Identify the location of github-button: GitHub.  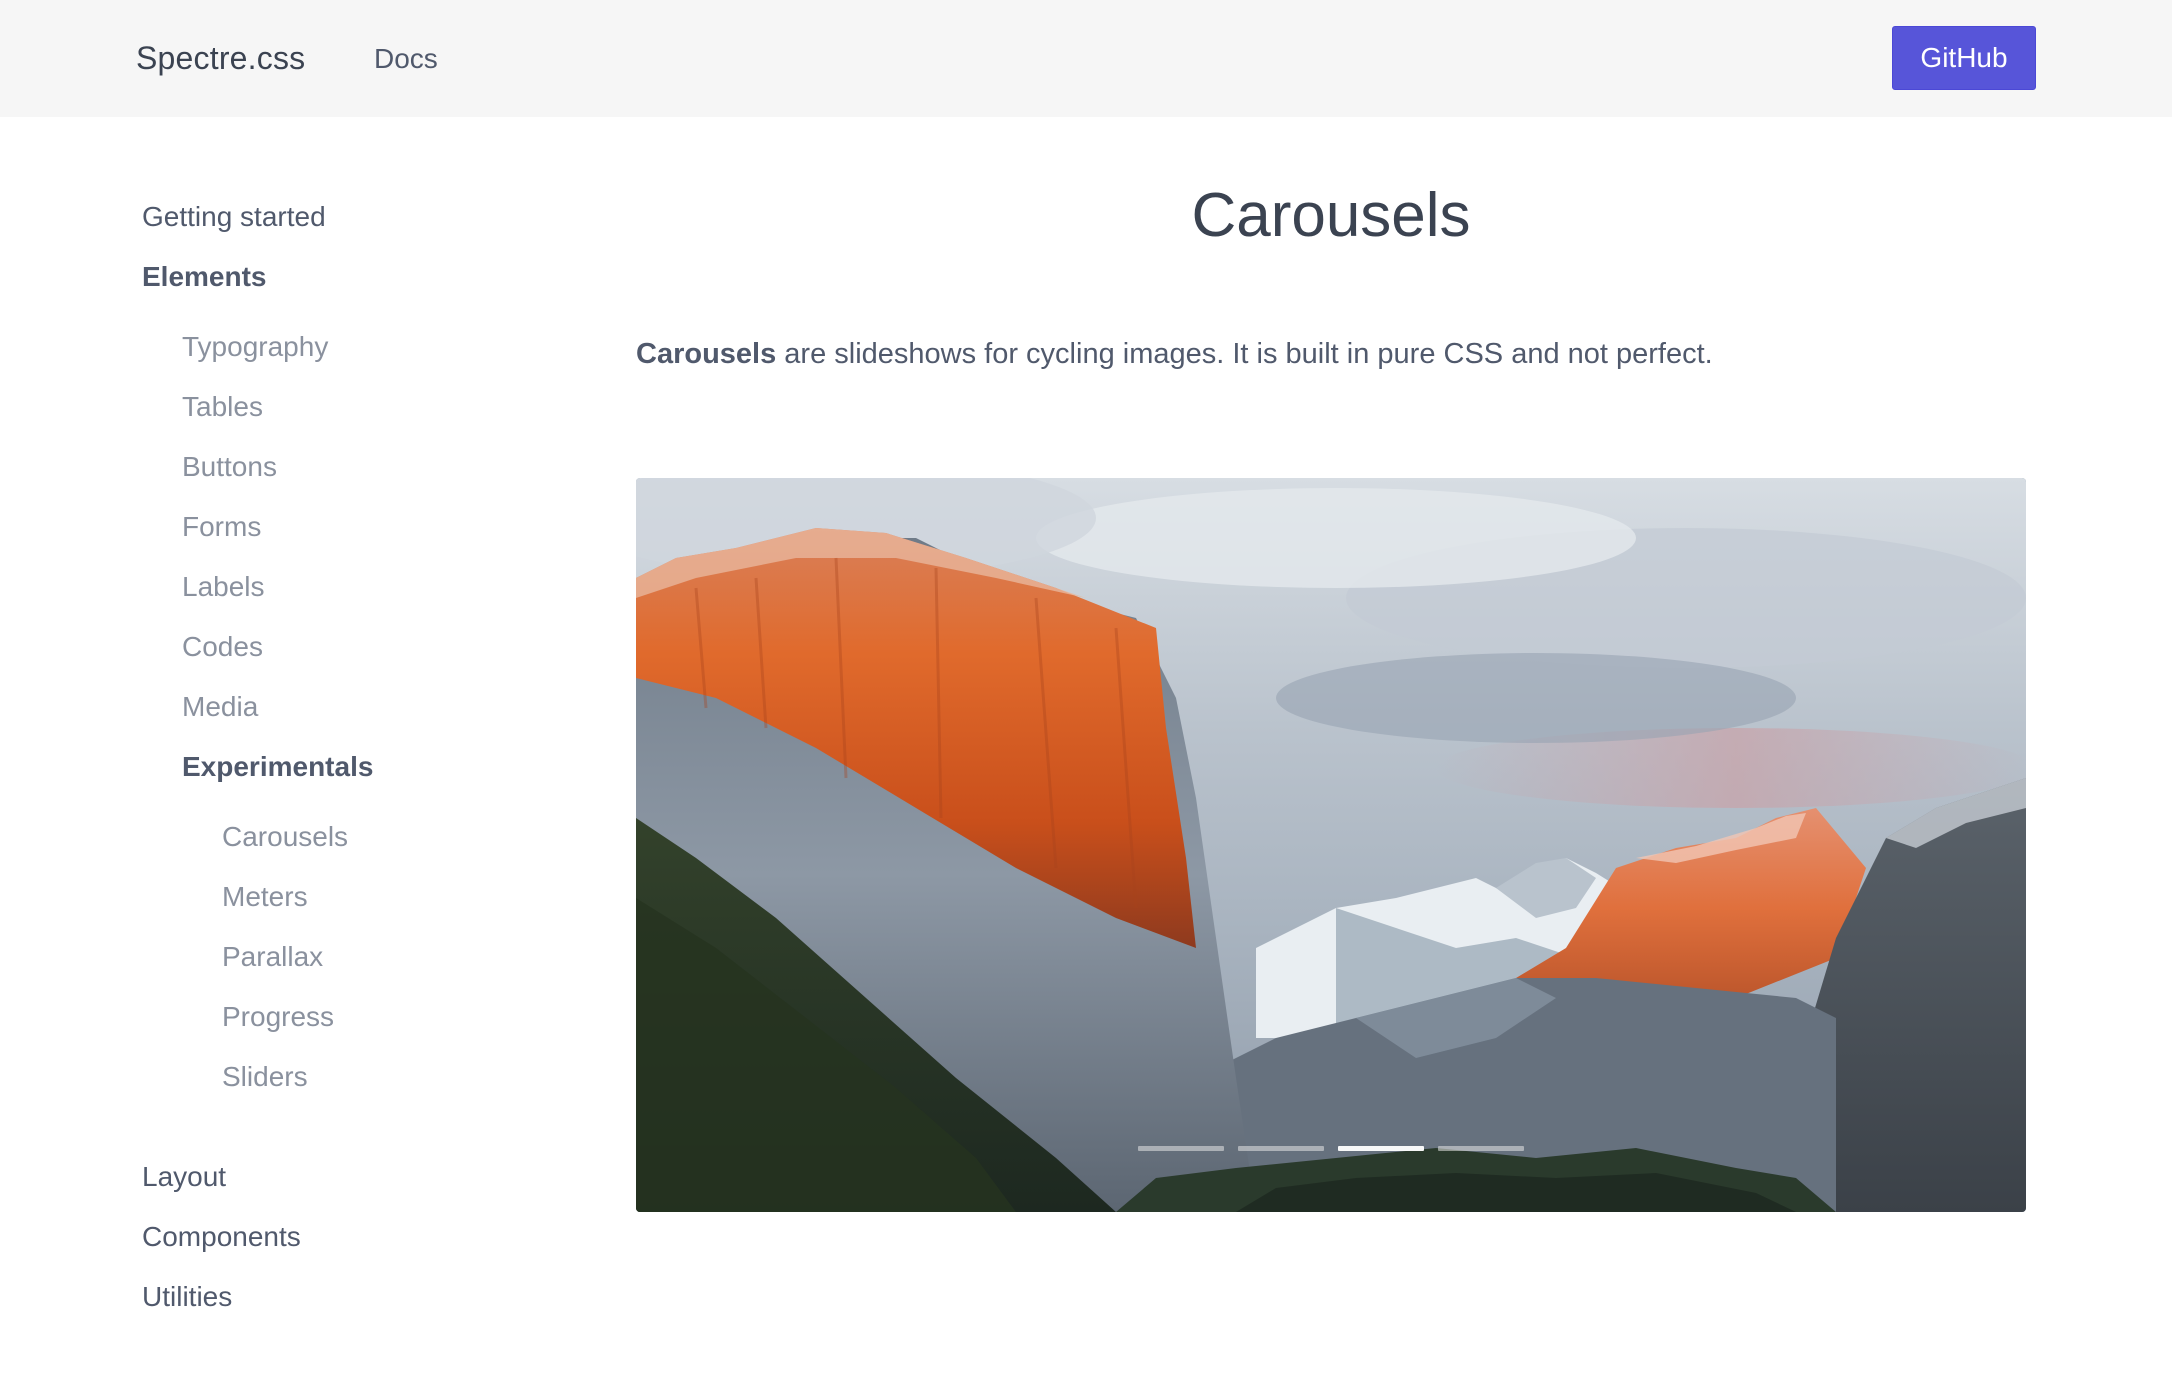
(1964, 58).